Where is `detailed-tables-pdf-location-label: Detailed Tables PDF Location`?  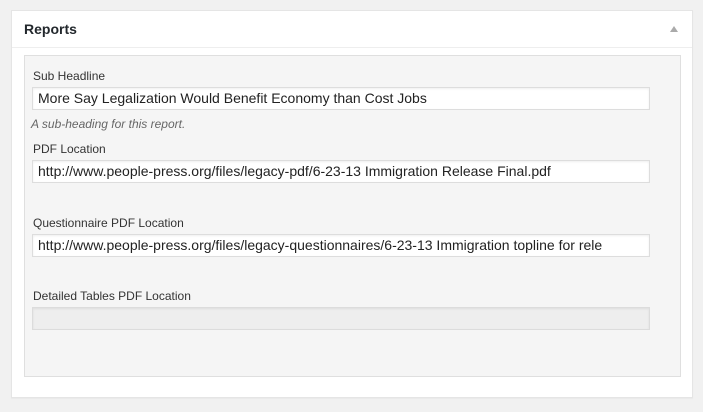
detailed-tables-pdf-location-label: Detailed Tables PDF Location is located at coordinates (112, 296).